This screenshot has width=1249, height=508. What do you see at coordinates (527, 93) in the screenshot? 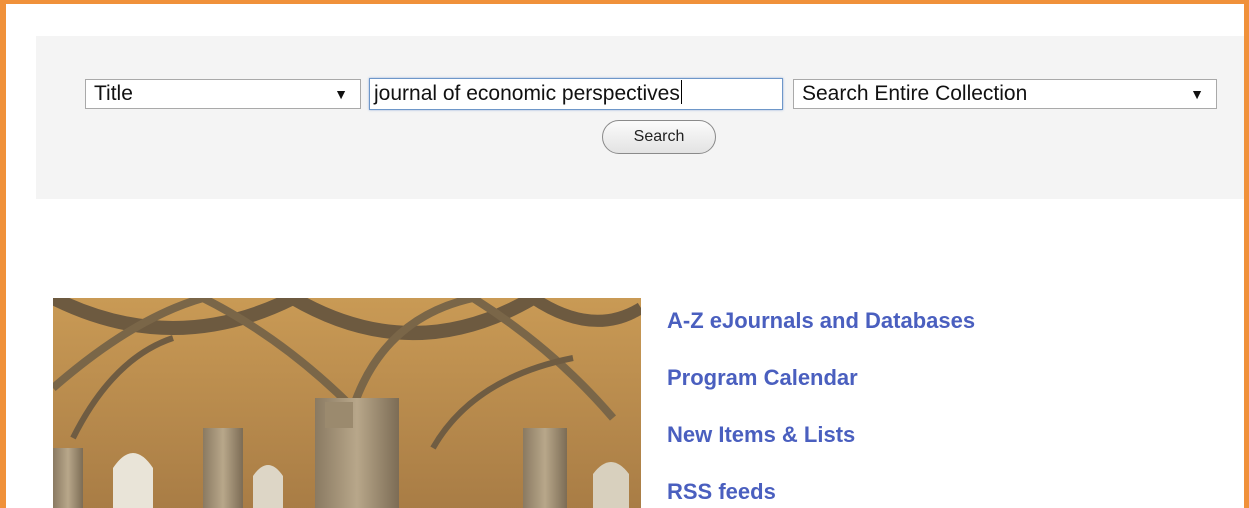
I see `search-query-value: journal of economic perspectives` at bounding box center [527, 93].